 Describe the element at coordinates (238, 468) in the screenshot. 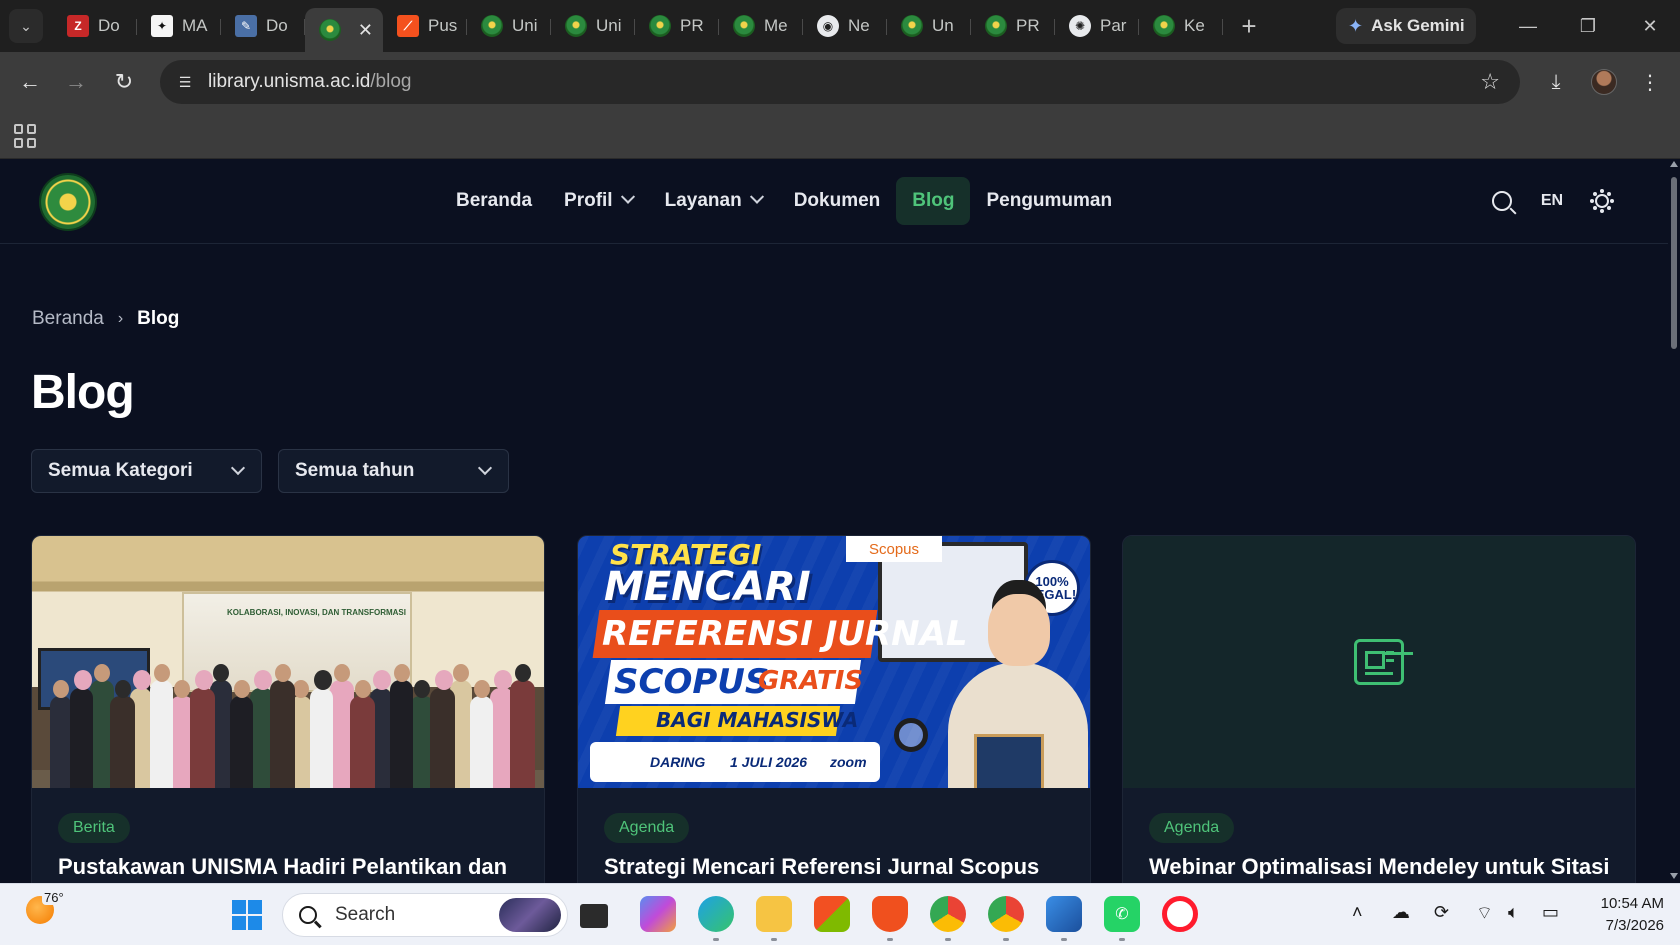

I see `chevron-down-icon` at that location.